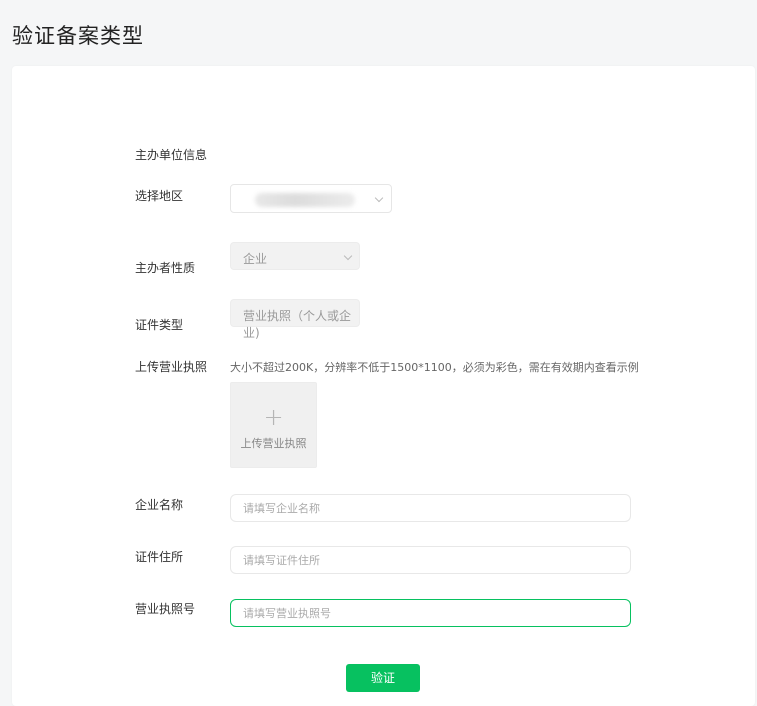  Describe the element at coordinates (430, 613) in the screenshot. I see `license-no-input` at that location.